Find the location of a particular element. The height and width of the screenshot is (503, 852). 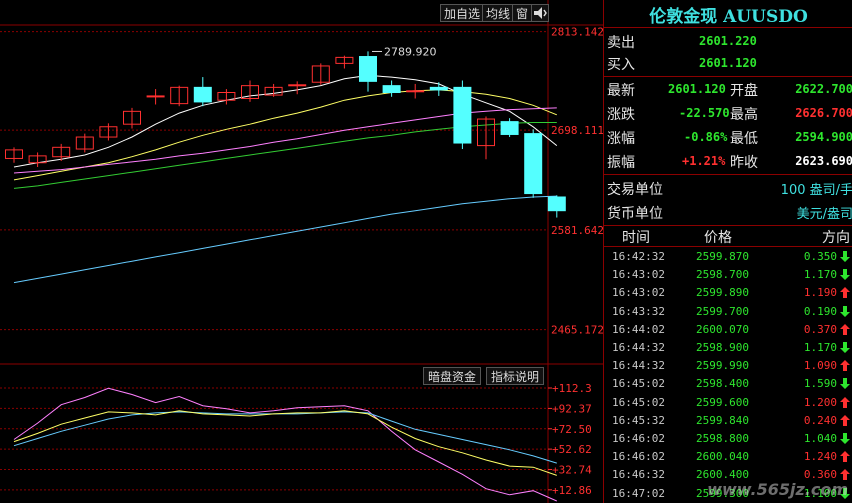

indicator-y-tick-label: +12.86 is located at coordinates (572, 490).